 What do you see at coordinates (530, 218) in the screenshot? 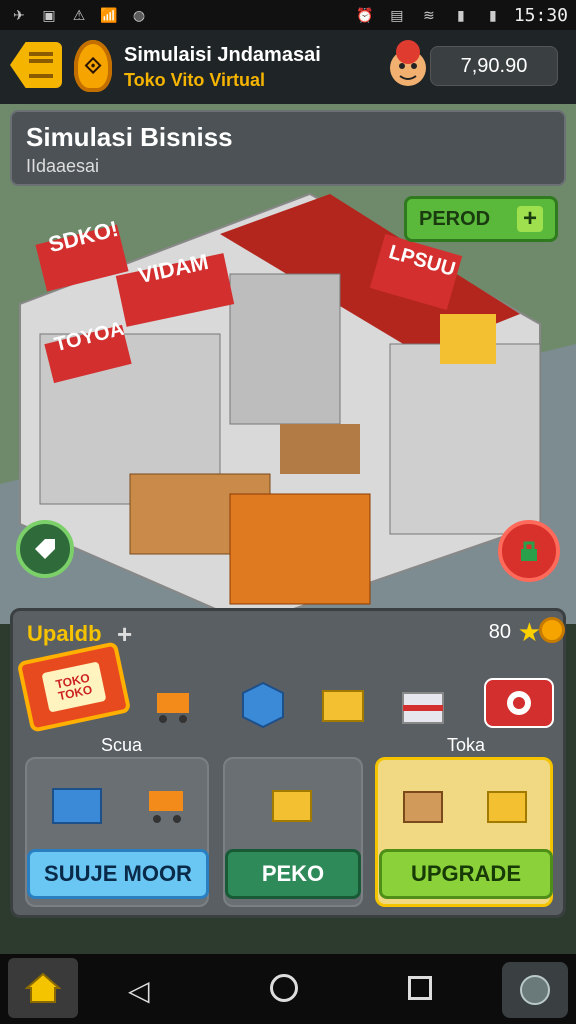
I see `plus-icon: +` at bounding box center [530, 218].